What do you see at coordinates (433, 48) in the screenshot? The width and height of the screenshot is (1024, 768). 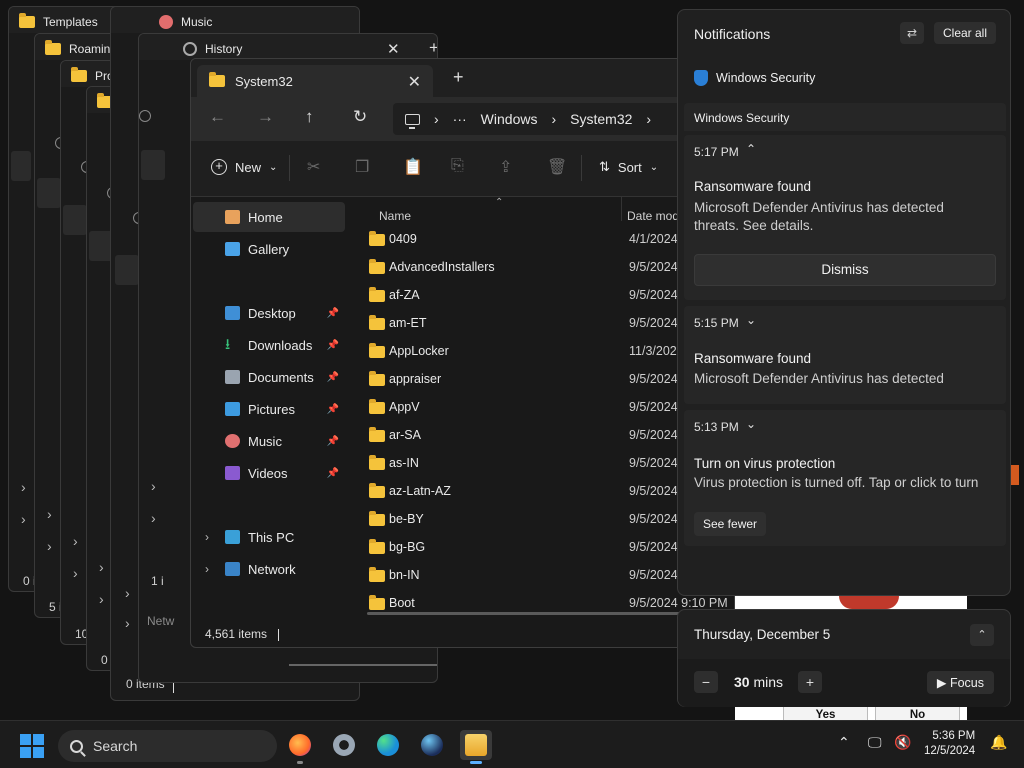 I see `new-tab-icon: +` at bounding box center [433, 48].